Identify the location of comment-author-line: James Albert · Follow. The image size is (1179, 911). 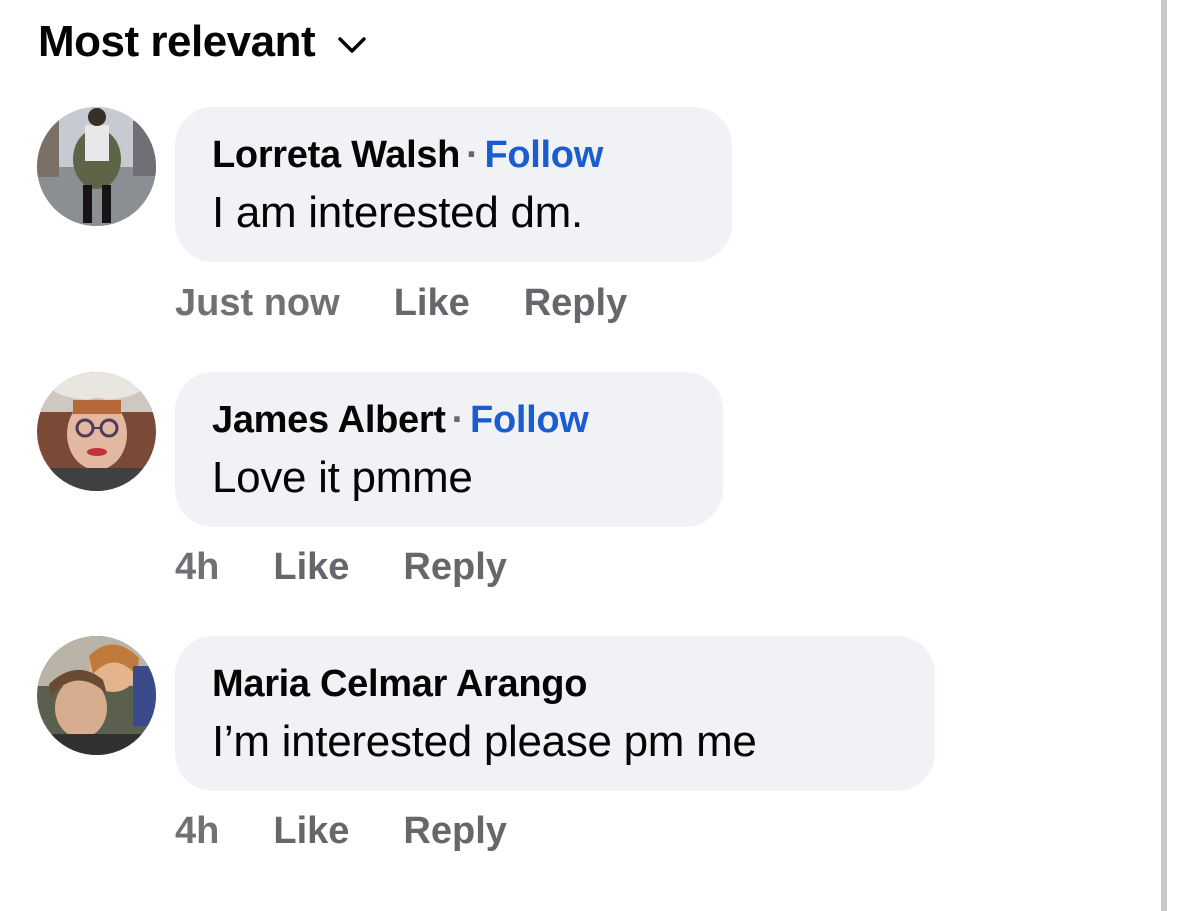
(448, 420).